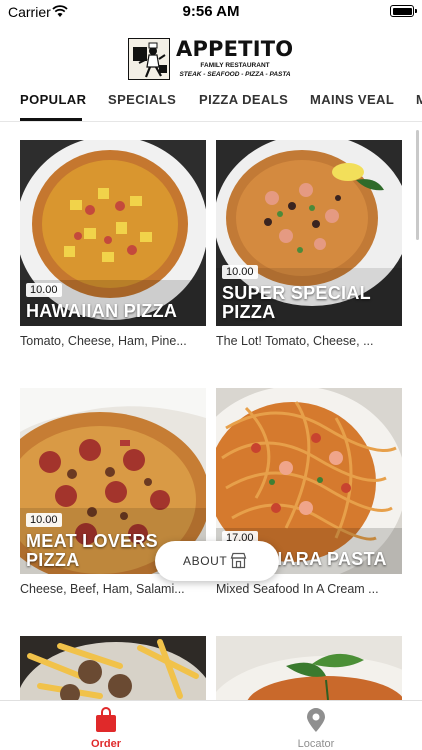 This screenshot has height=750, width=422. I want to click on status-bar: Carrier 9:56 AM, so click(211, 12).